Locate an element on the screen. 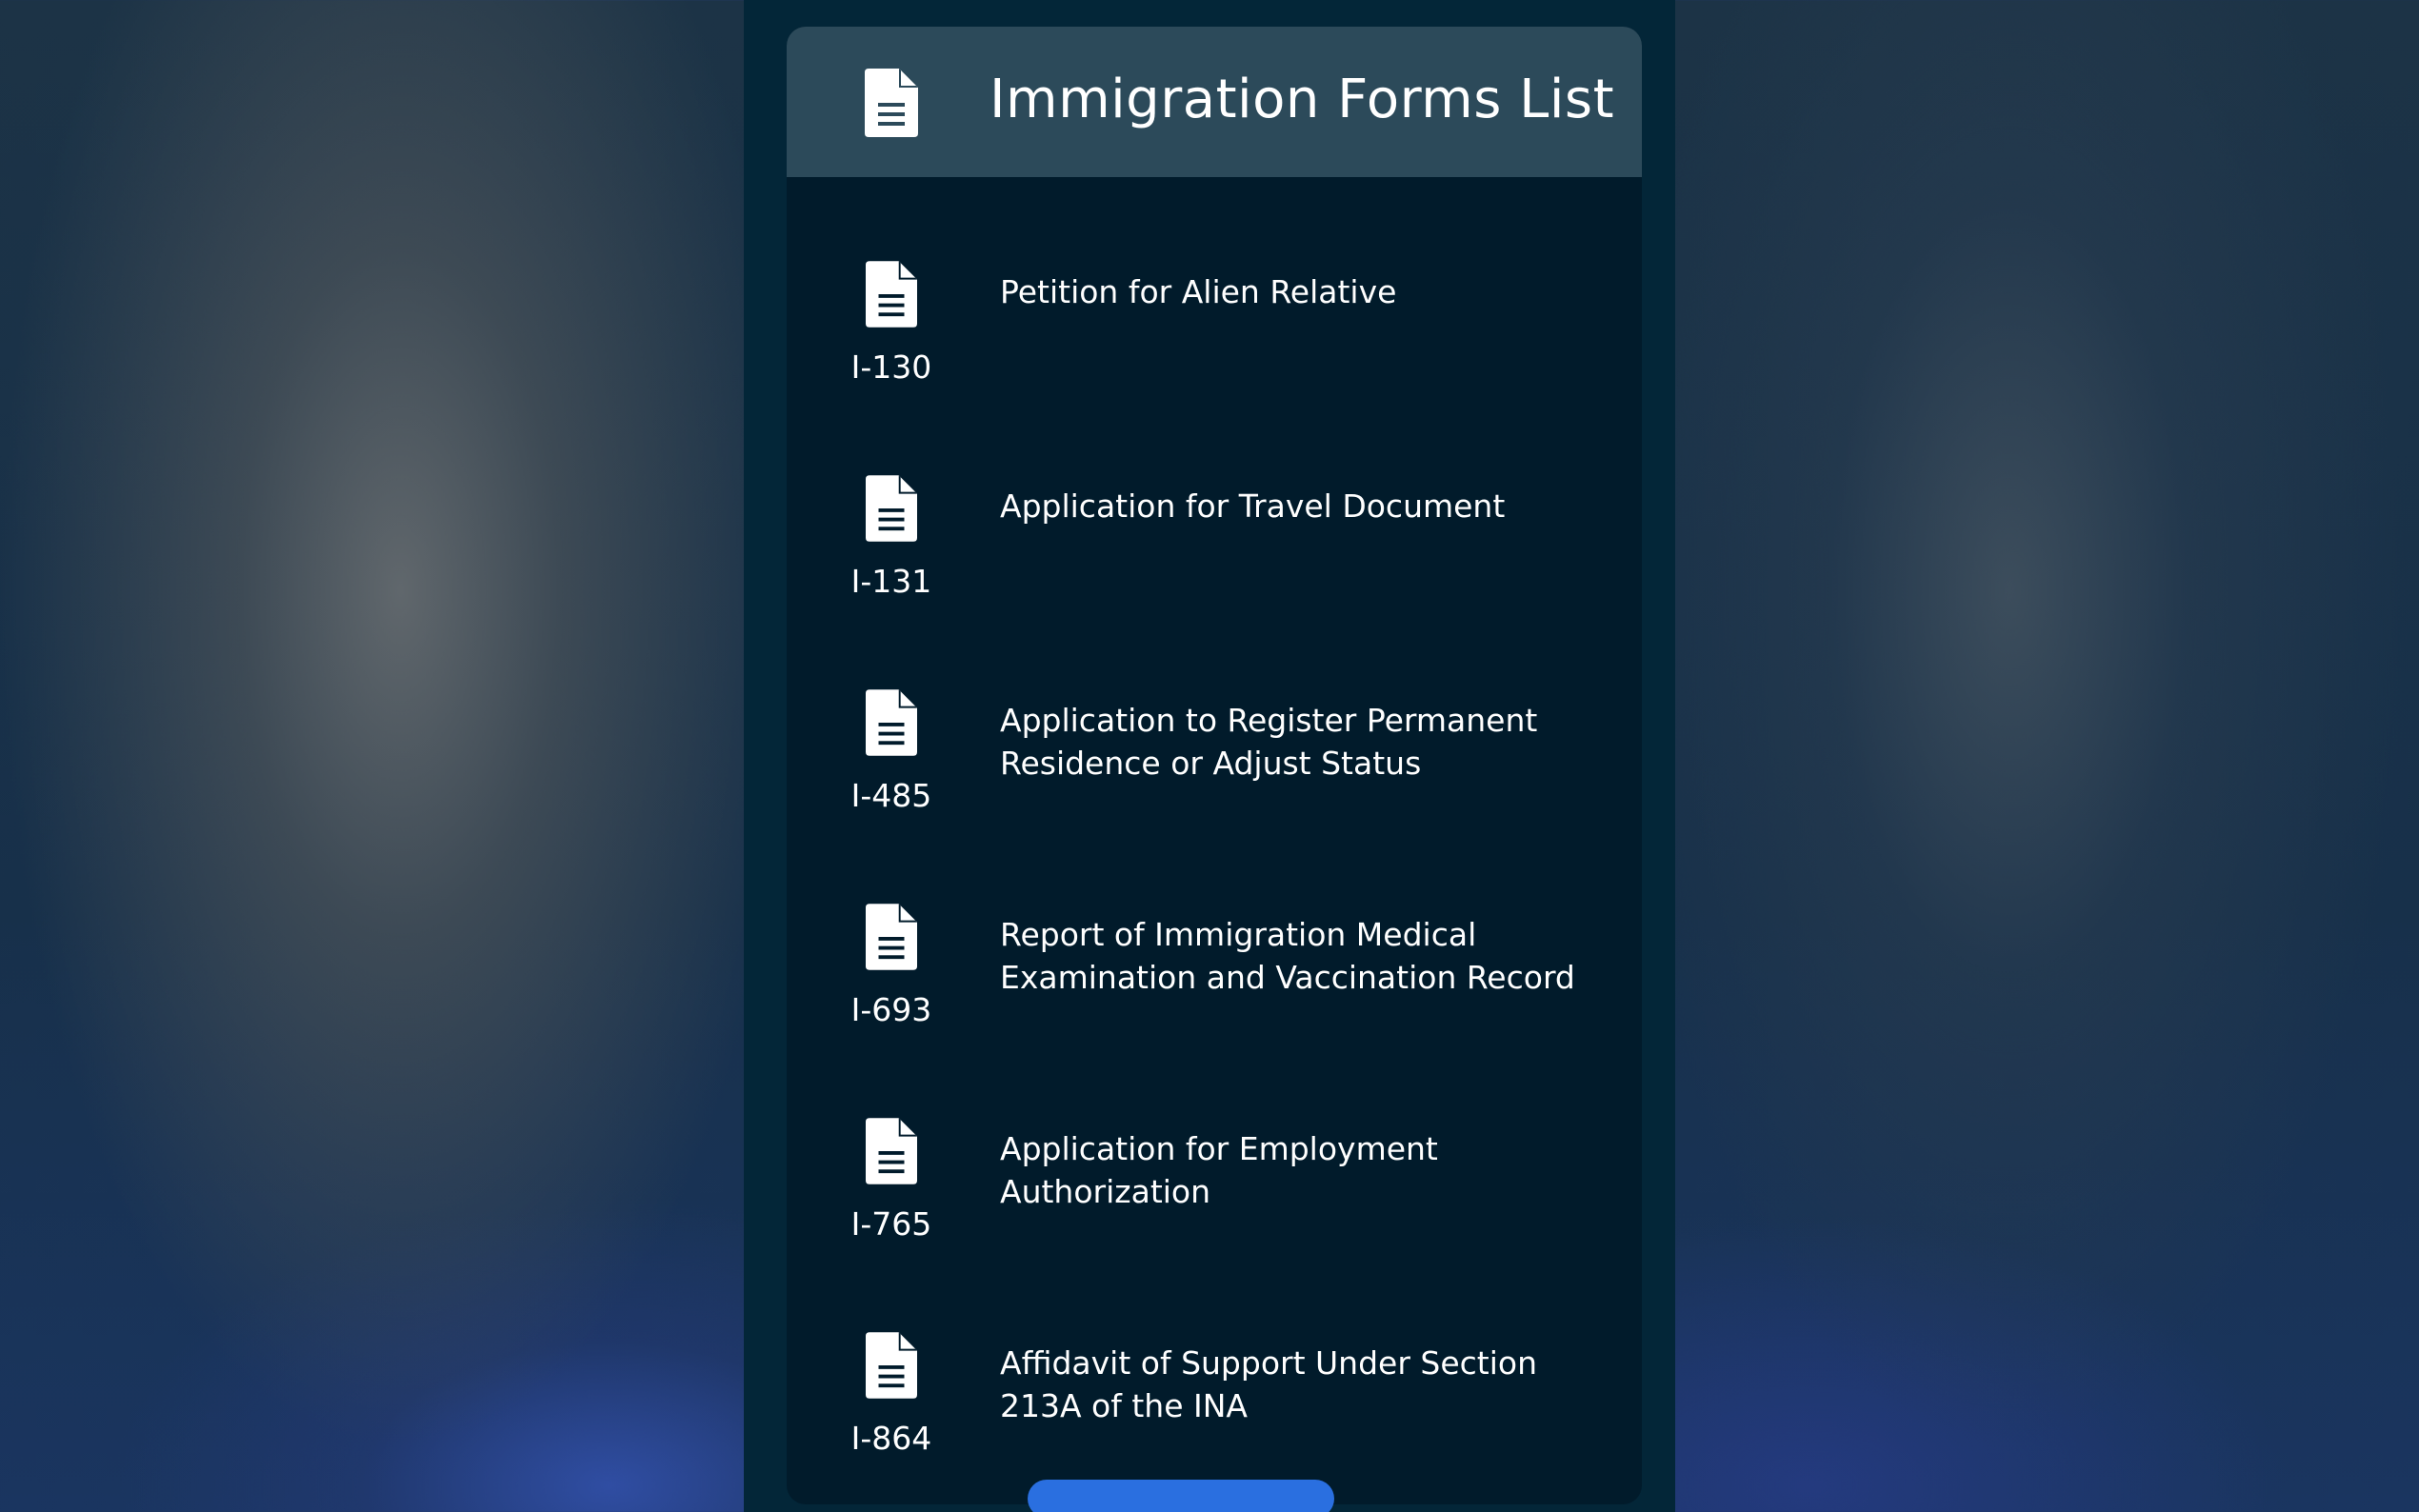 This screenshot has width=2419, height=1512. form-code: I-765 is located at coordinates (891, 1224).